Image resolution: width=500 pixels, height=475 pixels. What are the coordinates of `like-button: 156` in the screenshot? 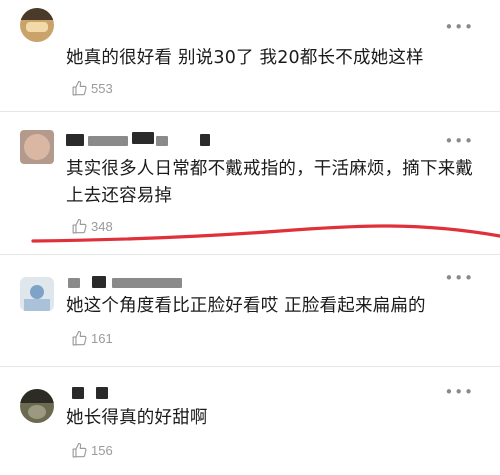 It's located at (92, 450).